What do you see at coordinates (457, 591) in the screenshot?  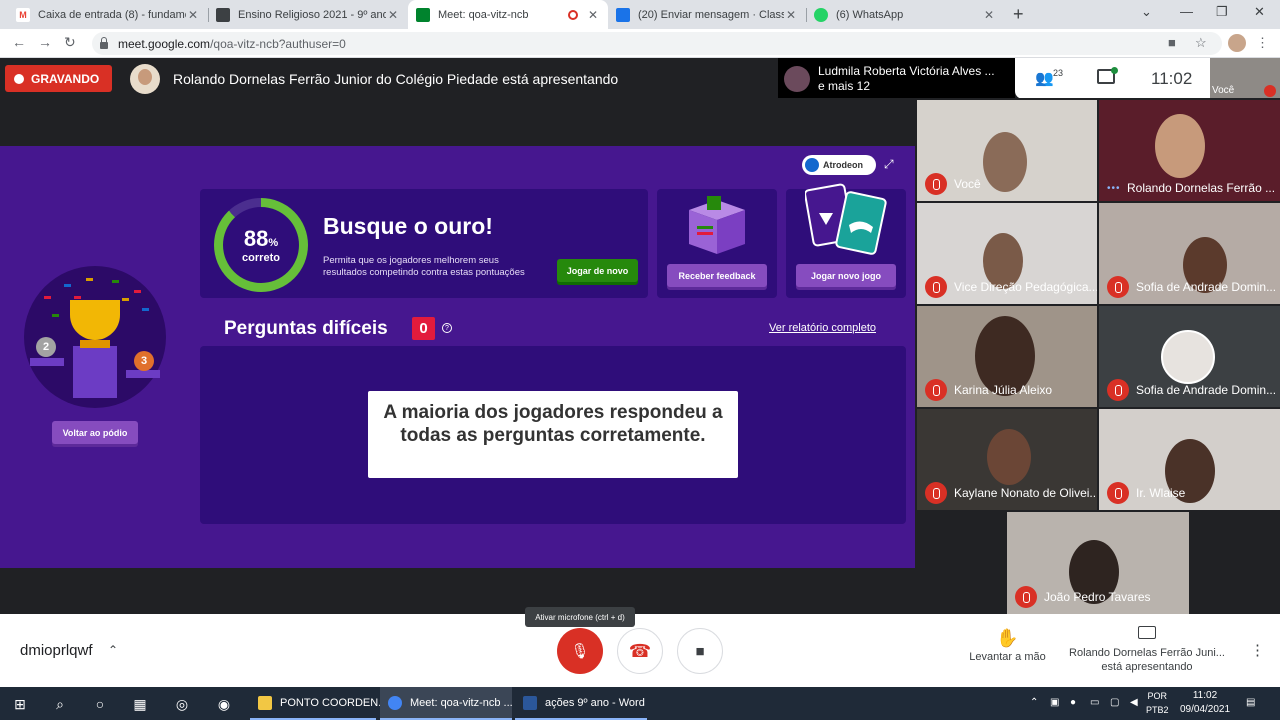 I see `stage-letterbox` at bounding box center [457, 591].